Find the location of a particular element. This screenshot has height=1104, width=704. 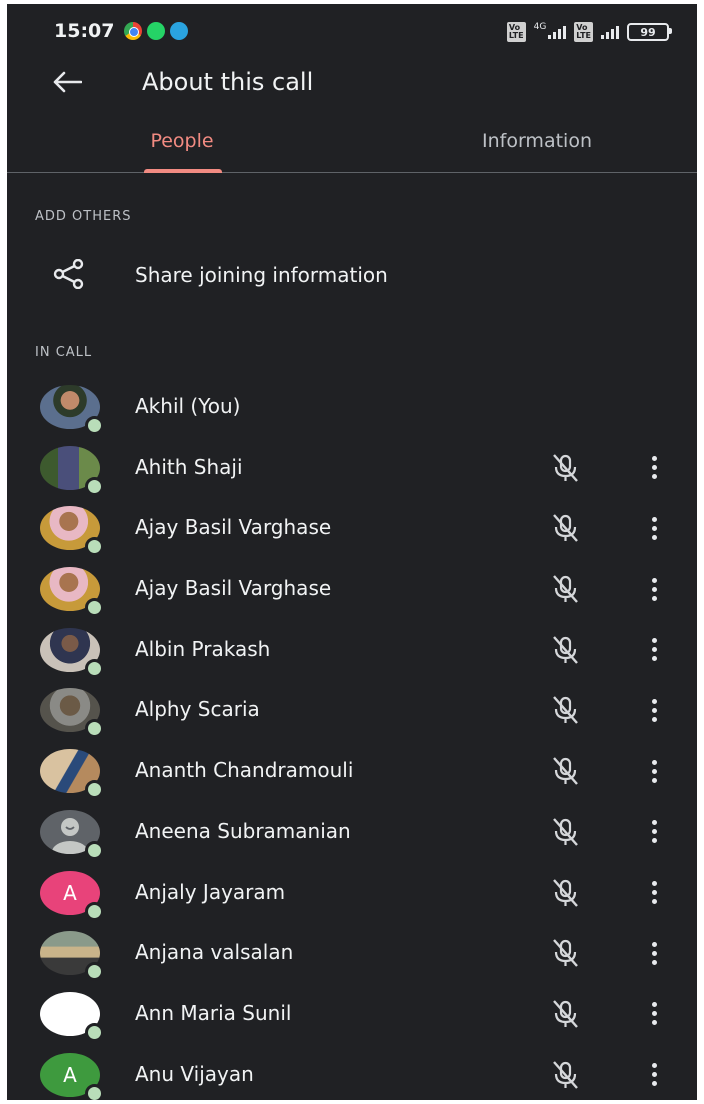

status-bar: 15:07 Vo LTE 4G Vo LTE 99 is located at coordinates (352, 29).